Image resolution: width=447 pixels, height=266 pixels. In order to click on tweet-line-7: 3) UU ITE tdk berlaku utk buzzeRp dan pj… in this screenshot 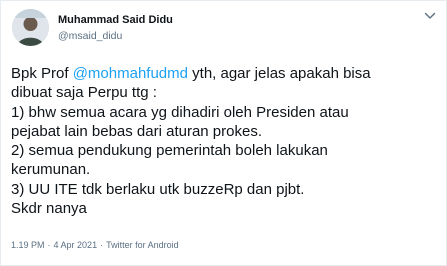, I will do `click(158, 189)`.